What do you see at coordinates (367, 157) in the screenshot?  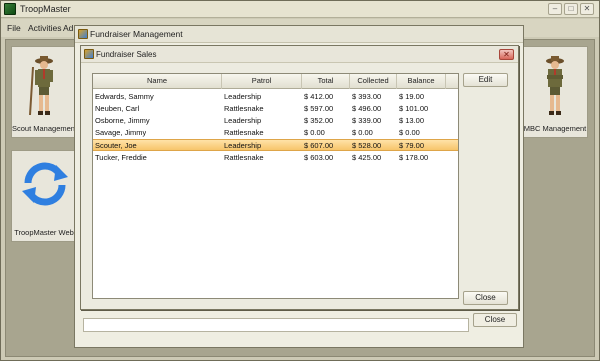 I see `cell-collected: $ 425.00` at bounding box center [367, 157].